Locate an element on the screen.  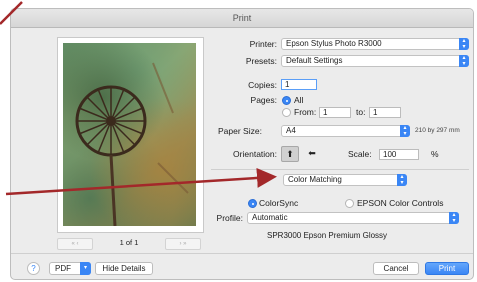
annotation-line-top is located at coordinates (11, 13).